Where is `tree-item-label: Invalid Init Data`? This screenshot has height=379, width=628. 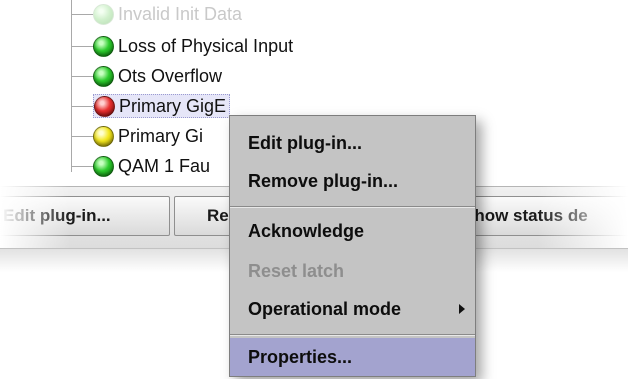 tree-item-label: Invalid Init Data is located at coordinates (180, 13).